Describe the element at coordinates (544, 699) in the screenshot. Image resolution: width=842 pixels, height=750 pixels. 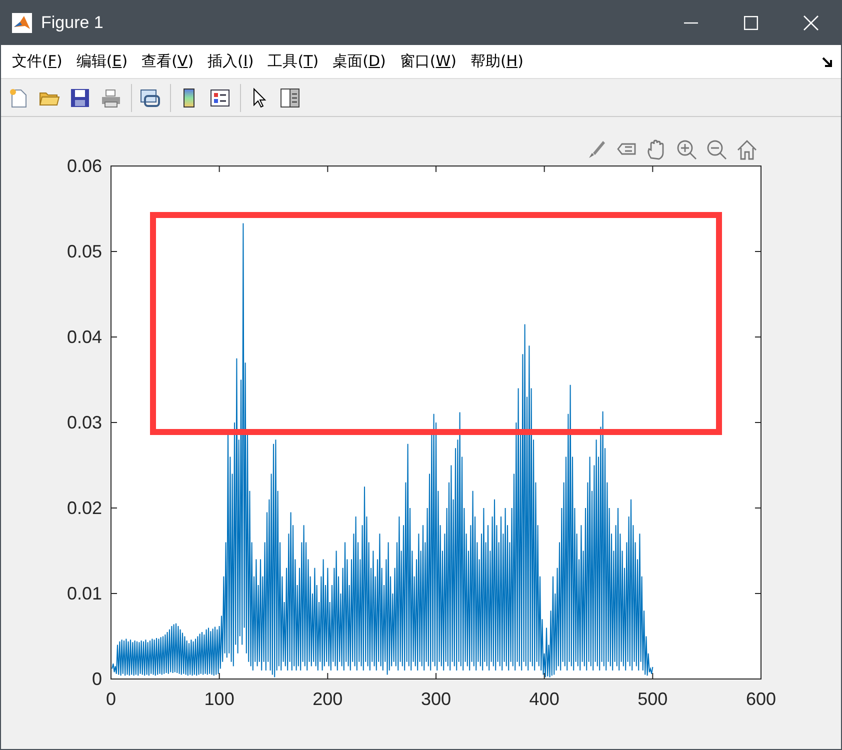
I see `x-tick-label: 400` at that location.